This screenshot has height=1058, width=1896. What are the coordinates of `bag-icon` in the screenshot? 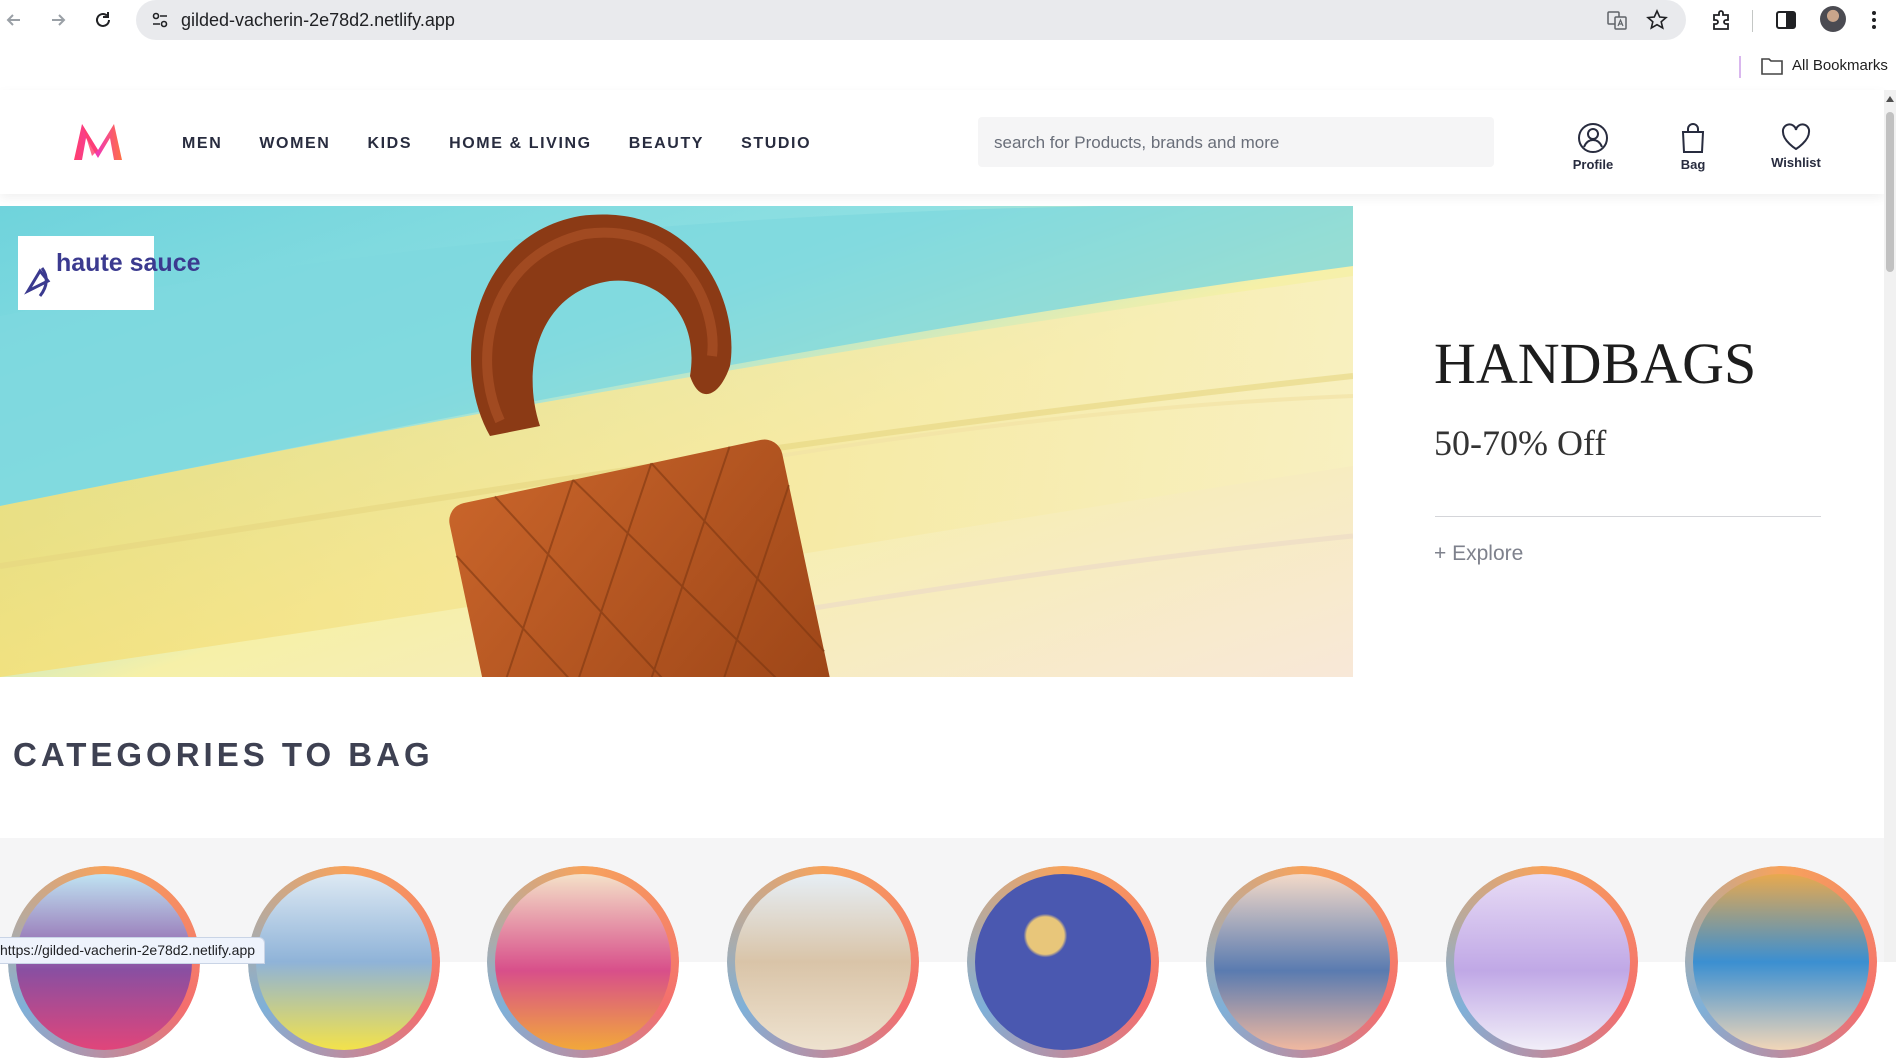 It's located at (1693, 138).